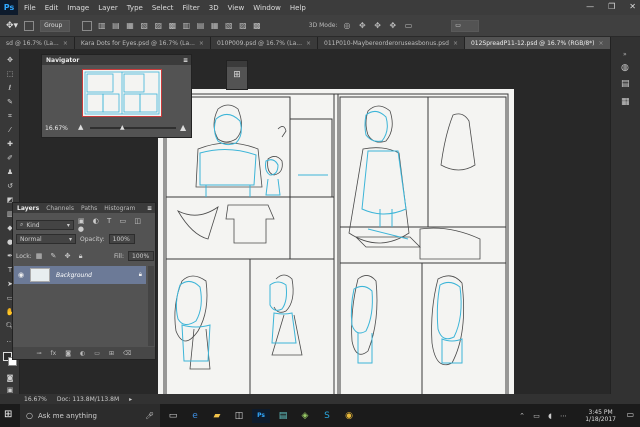 The height and width of the screenshot is (427, 640). What do you see at coordinates (29, 415) in the screenshot?
I see `cortana-icon: ○` at bounding box center [29, 415].